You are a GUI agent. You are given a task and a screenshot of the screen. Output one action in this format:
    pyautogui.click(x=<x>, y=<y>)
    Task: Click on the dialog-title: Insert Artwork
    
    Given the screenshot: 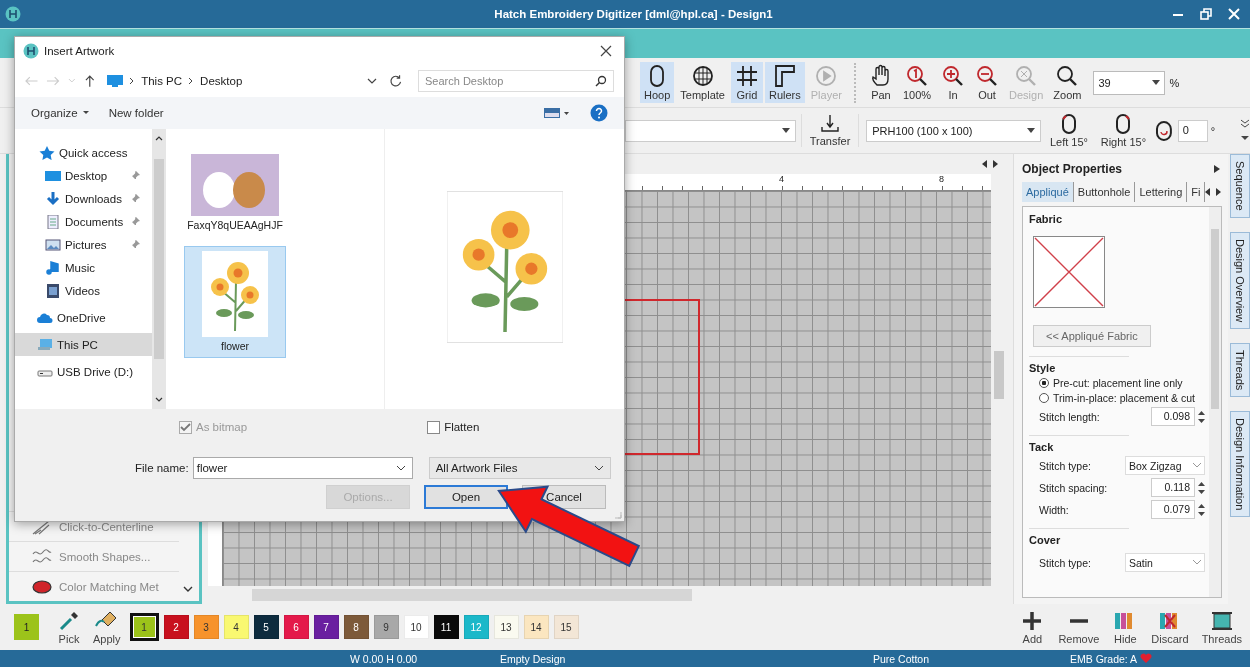 What is the action you would take?
    pyautogui.click(x=79, y=51)
    